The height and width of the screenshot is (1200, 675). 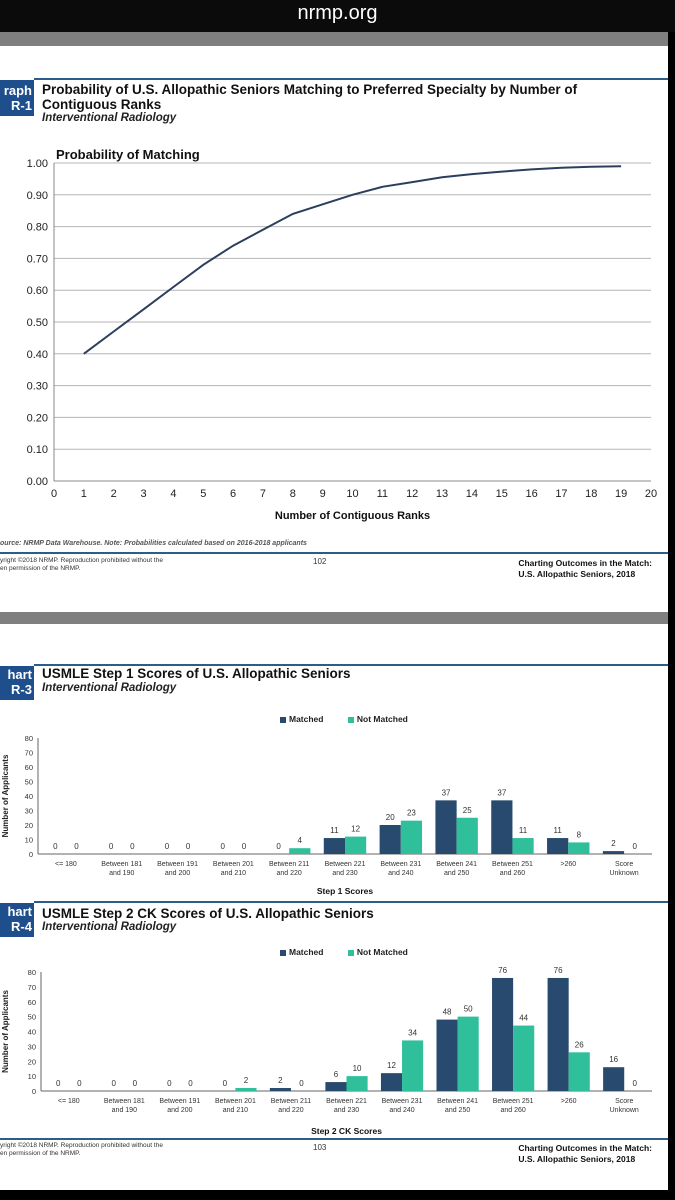 What do you see at coordinates (401, 1110) in the screenshot?
I see `x-tick-label: and 240` at bounding box center [401, 1110].